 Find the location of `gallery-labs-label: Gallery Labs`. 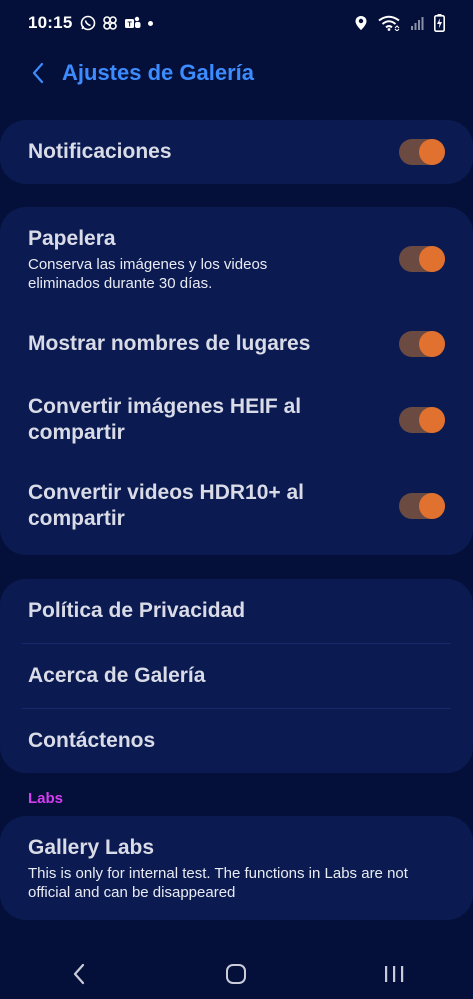

gallery-labs-label: Gallery Labs is located at coordinates (91, 847).